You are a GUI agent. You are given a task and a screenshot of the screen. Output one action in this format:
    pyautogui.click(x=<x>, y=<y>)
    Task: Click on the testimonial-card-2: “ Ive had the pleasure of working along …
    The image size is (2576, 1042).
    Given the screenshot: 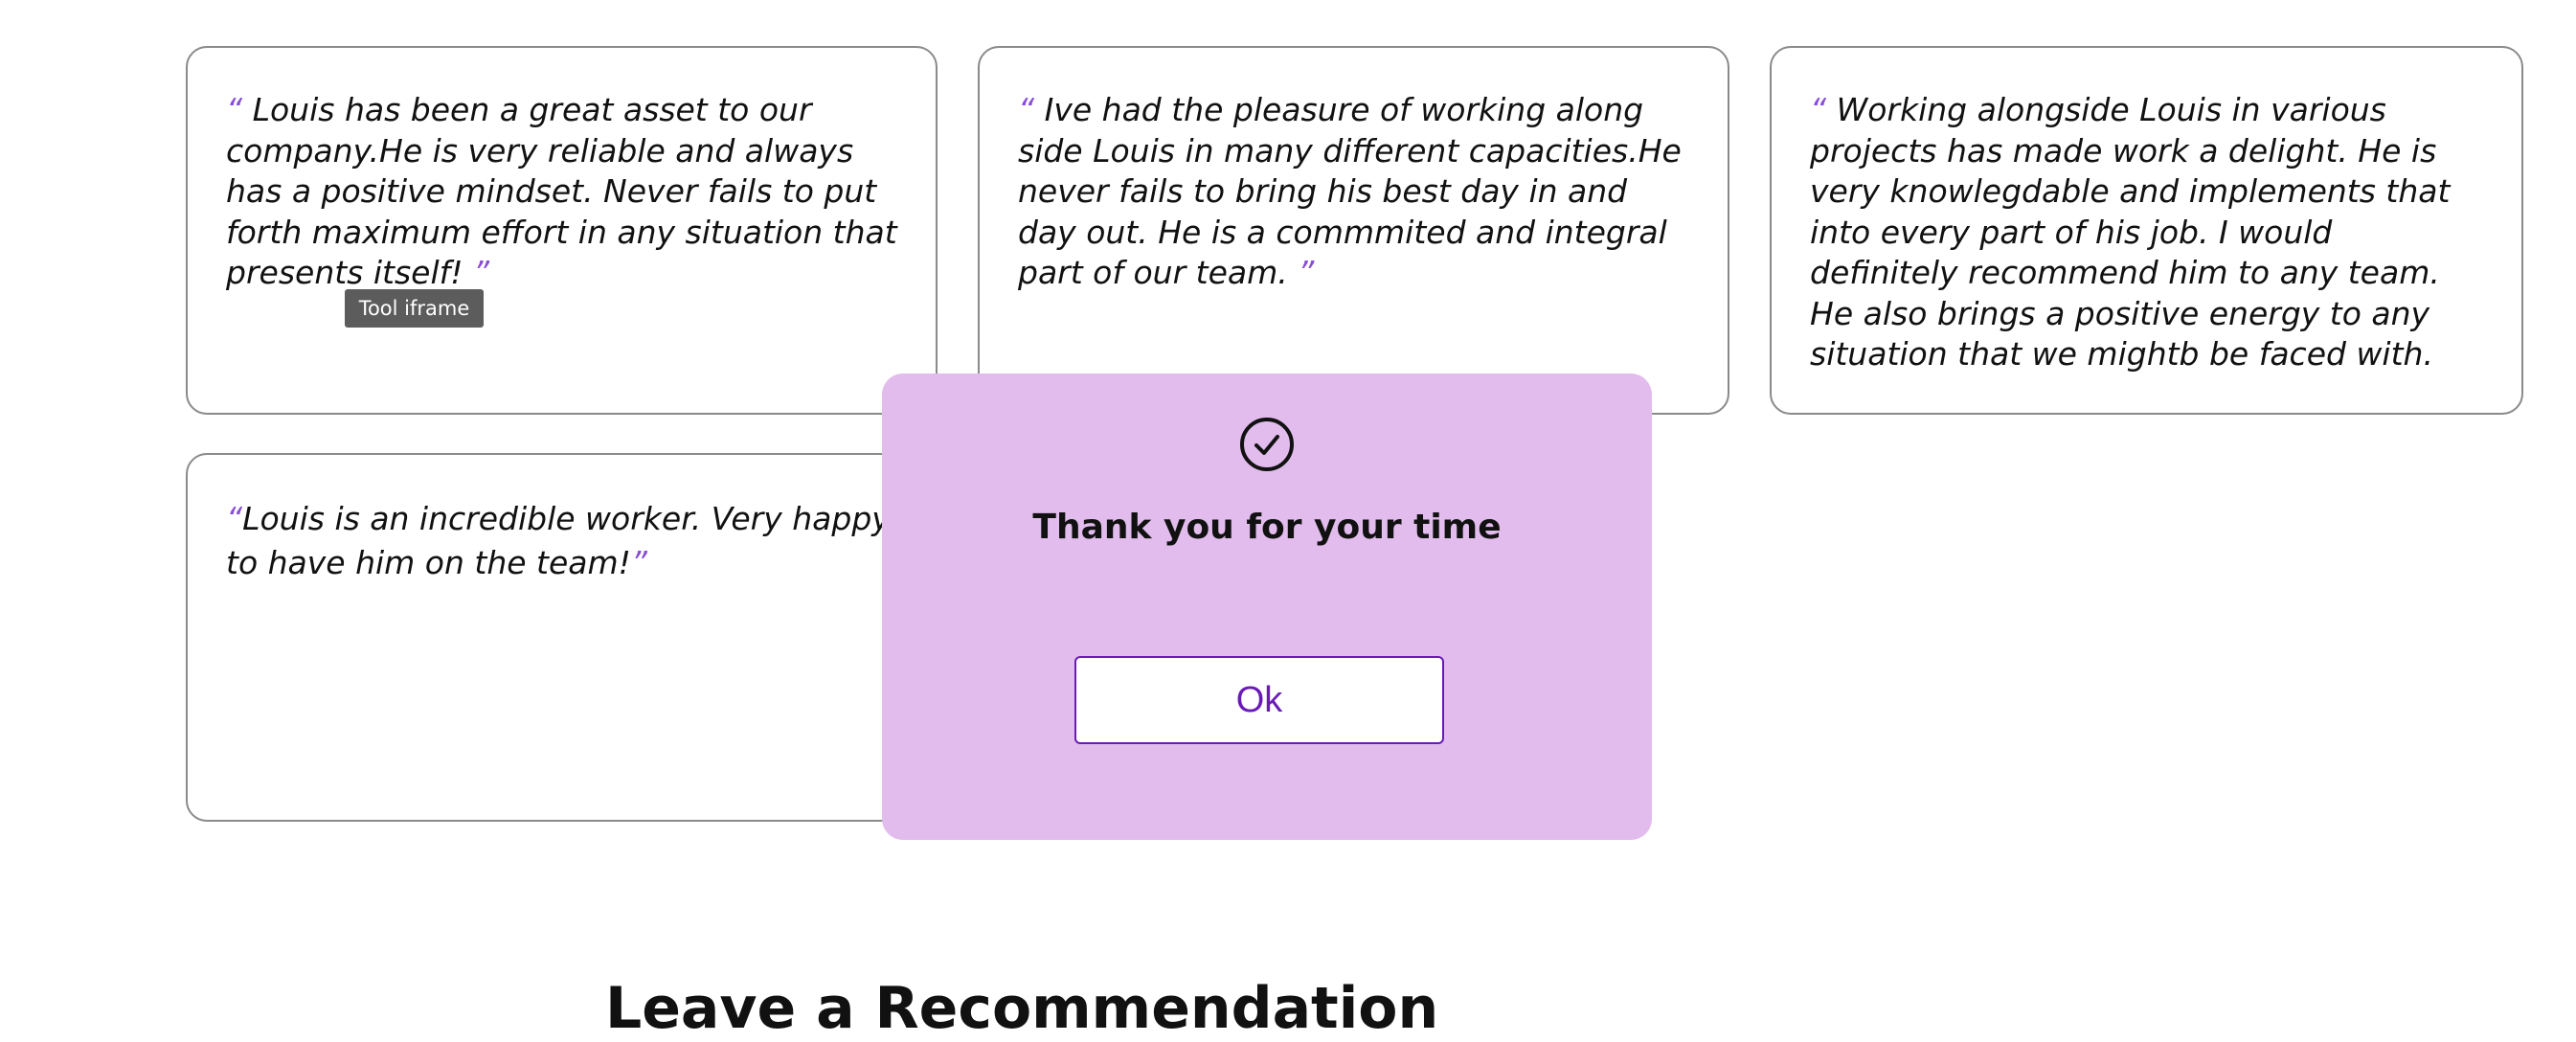 What is the action you would take?
    pyautogui.click(x=1353, y=230)
    